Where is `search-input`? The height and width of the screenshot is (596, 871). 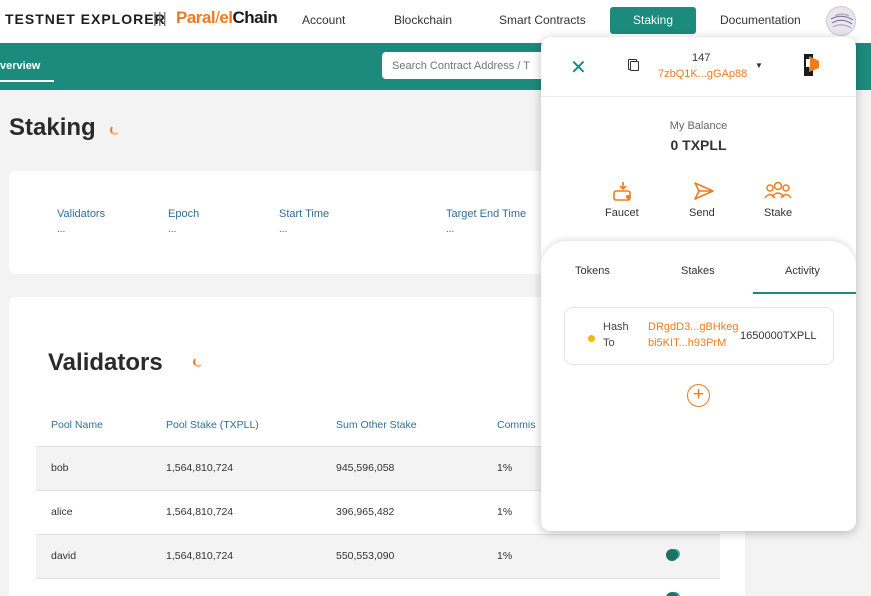
search-input is located at coordinates (467, 65).